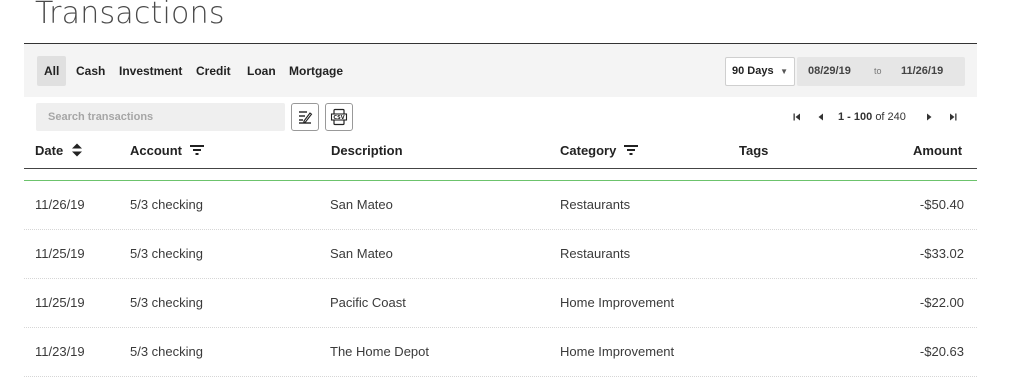 This screenshot has height=386, width=1032. What do you see at coordinates (379, 351) in the screenshot?
I see `cell-description: The Home Depot` at bounding box center [379, 351].